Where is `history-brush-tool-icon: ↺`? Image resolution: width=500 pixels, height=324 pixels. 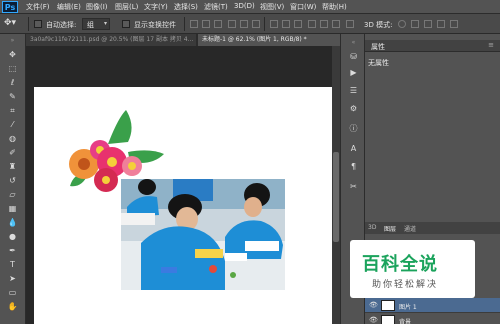
history-brush-tool-icon: ↺ is located at coordinates (12, 181).